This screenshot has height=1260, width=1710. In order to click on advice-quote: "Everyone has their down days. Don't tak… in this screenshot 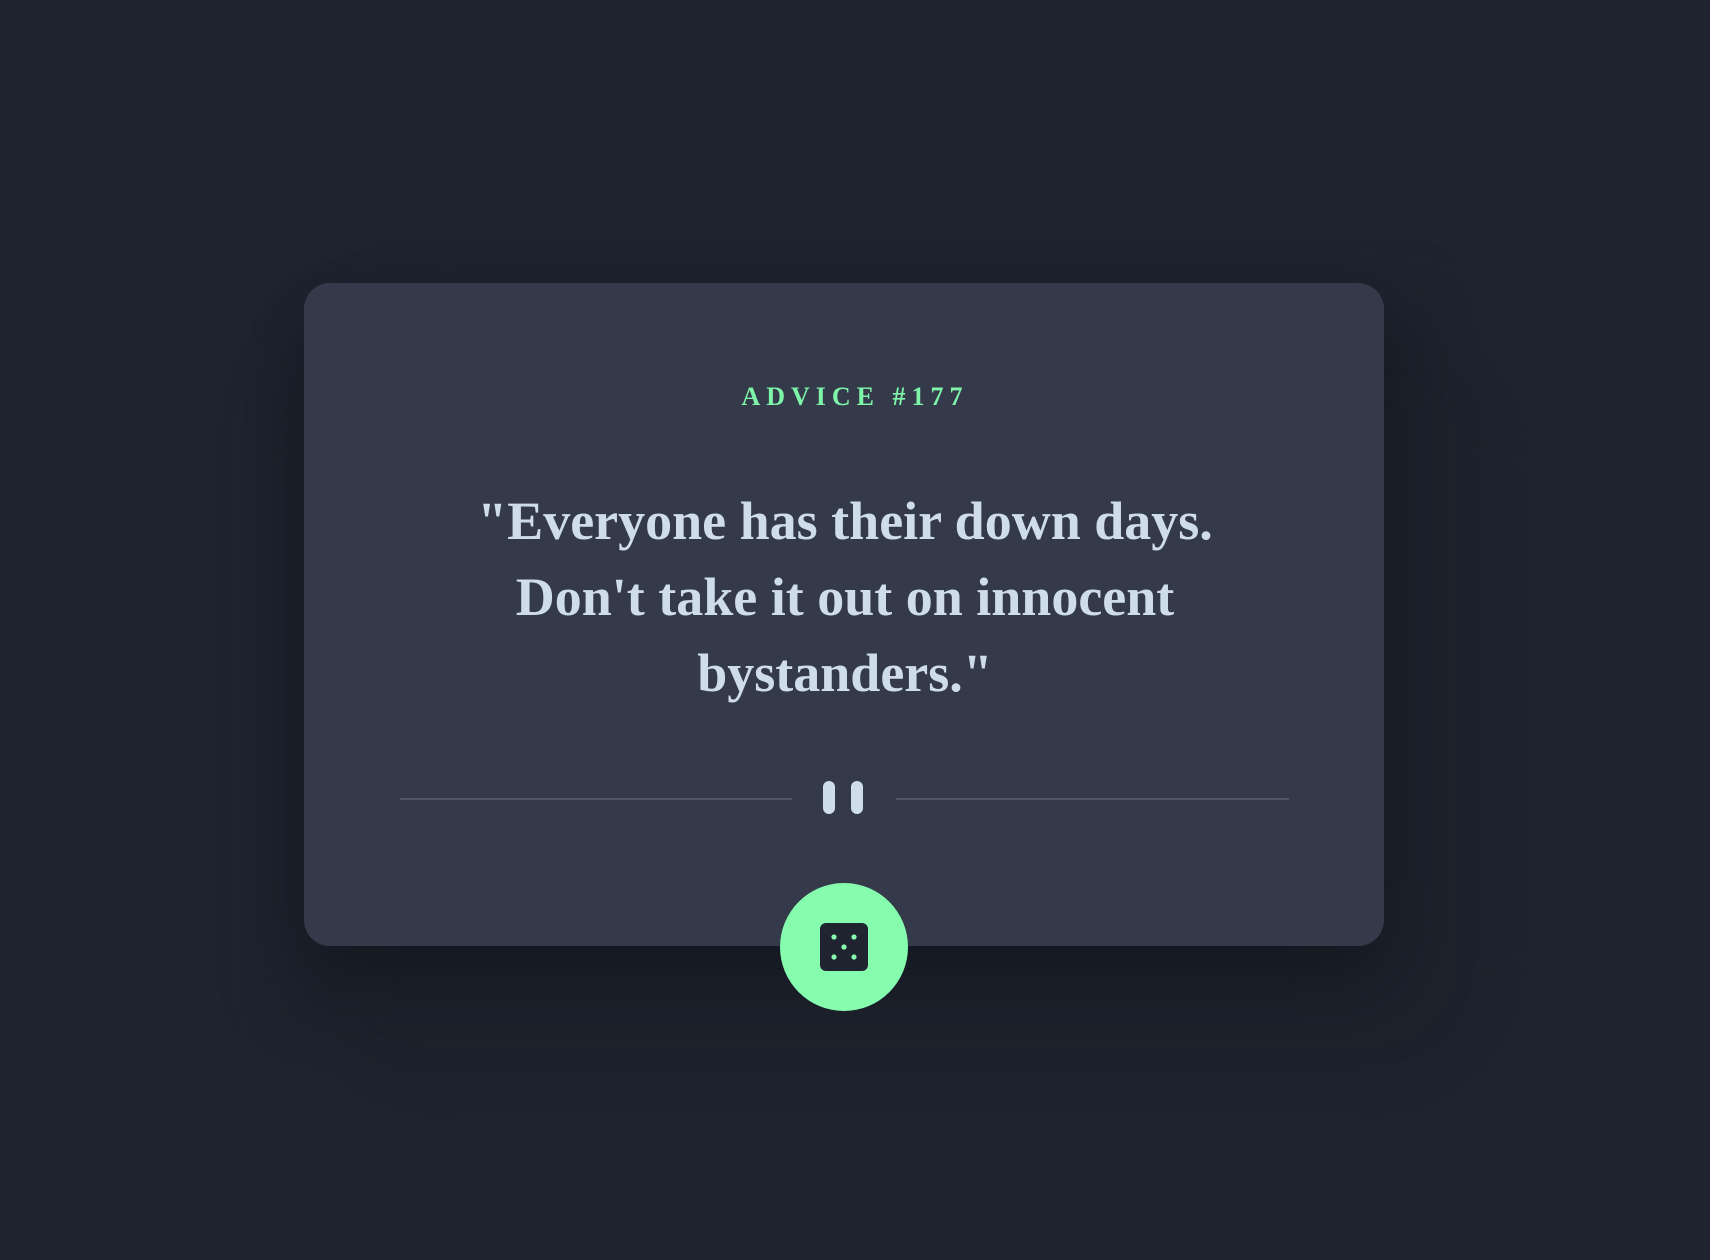, I will do `click(845, 597)`.